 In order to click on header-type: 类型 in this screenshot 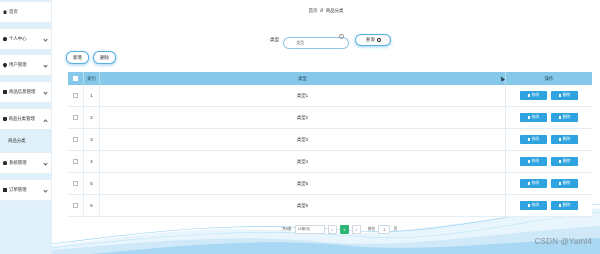, I will do `click(303, 78)`.